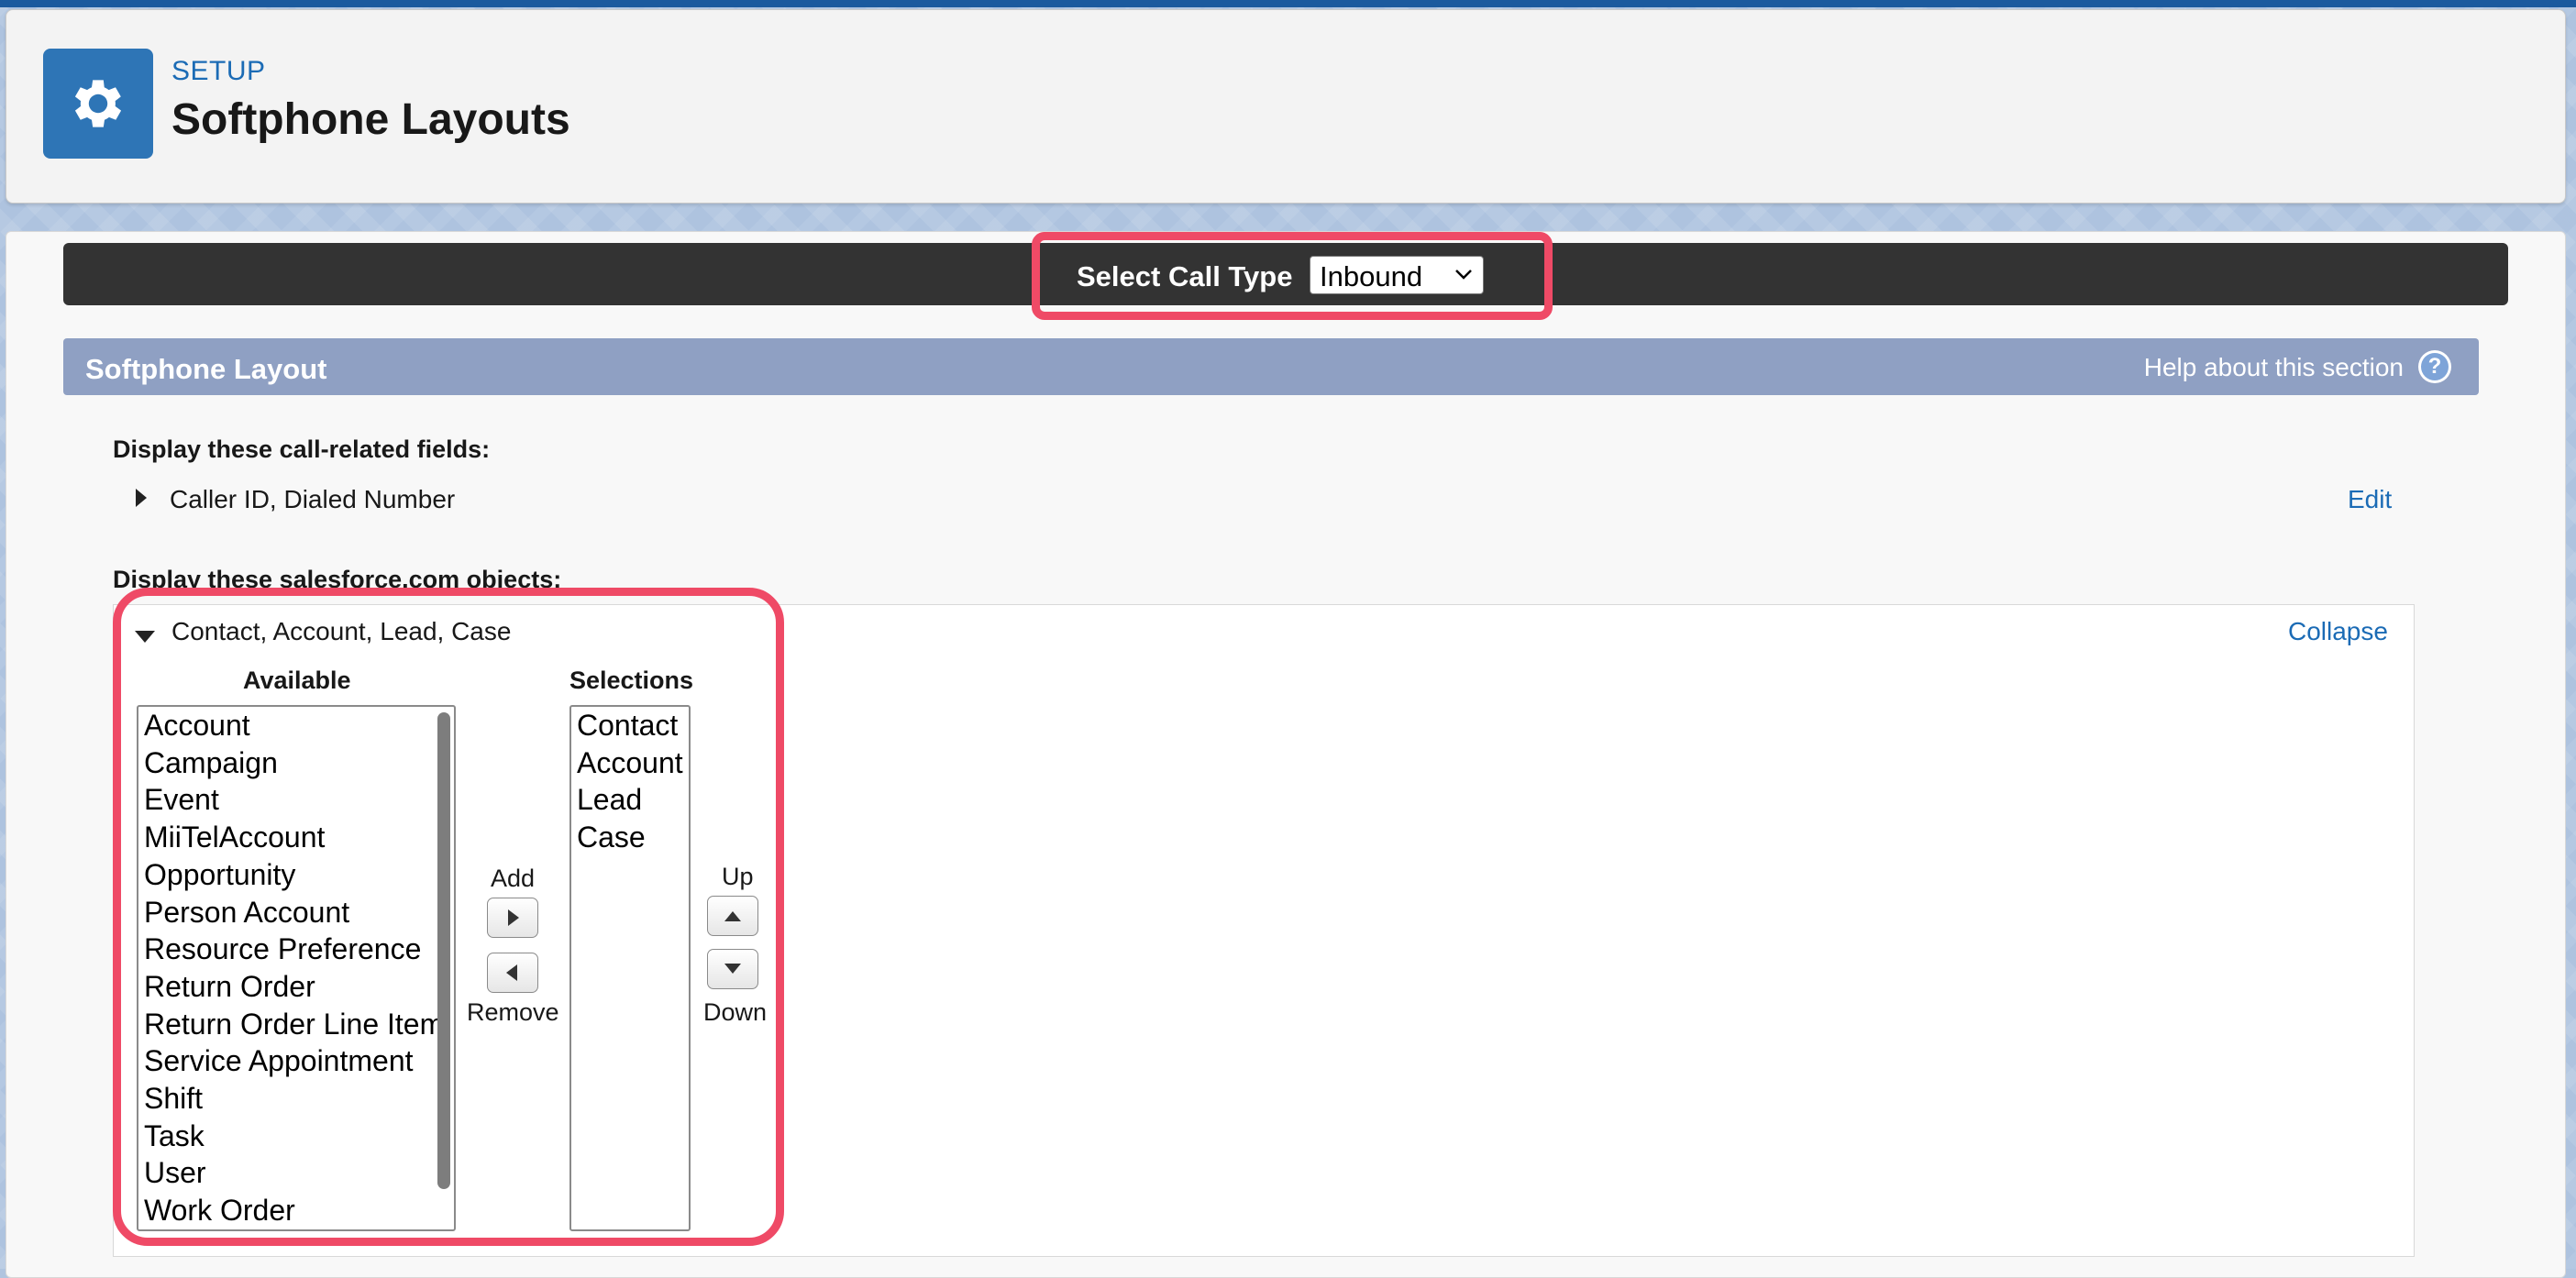 This screenshot has height=1278, width=2576. What do you see at coordinates (206, 369) in the screenshot?
I see `section-title: Softphone Layout` at bounding box center [206, 369].